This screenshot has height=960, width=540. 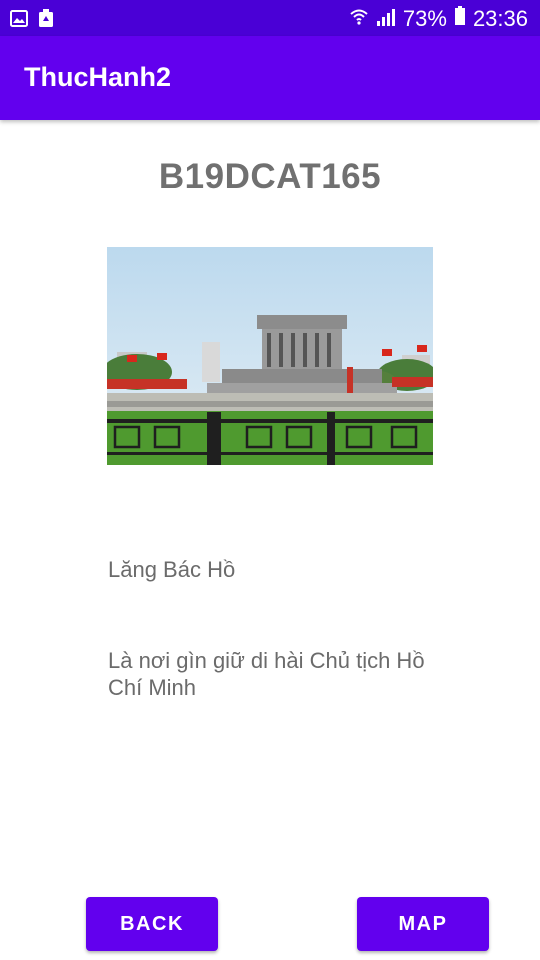 What do you see at coordinates (460, 19) in the screenshot?
I see `battery-icon` at bounding box center [460, 19].